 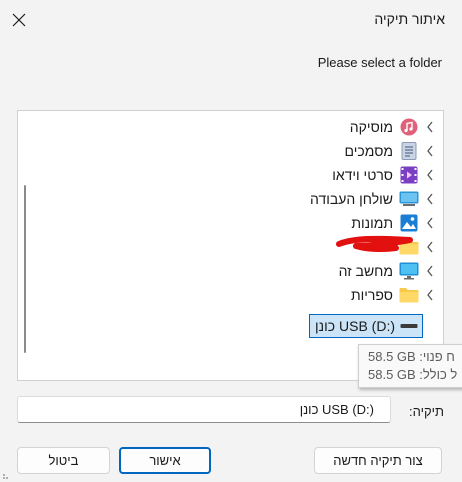 I want to click on videos-icon, so click(x=409, y=175).